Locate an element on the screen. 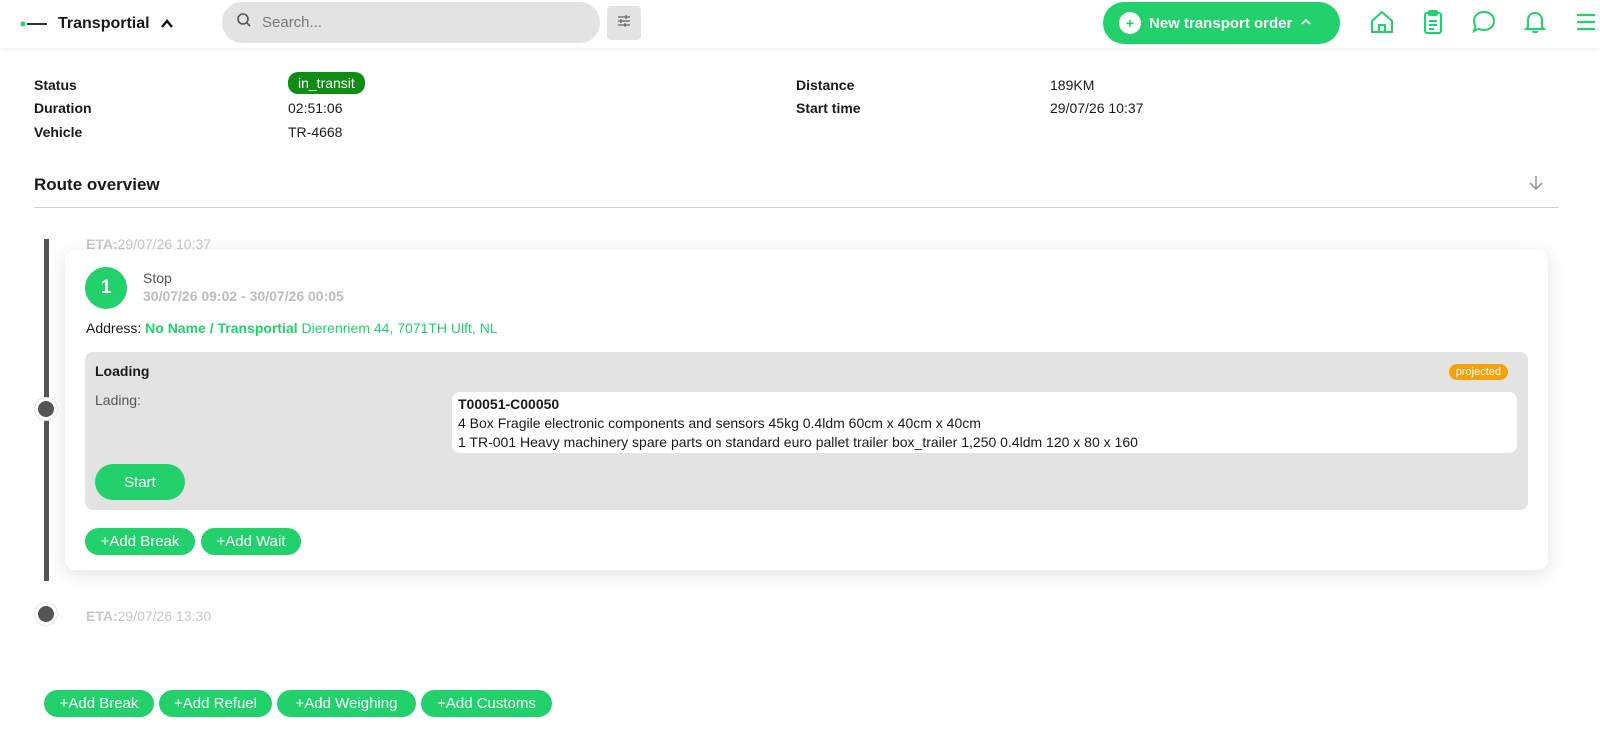 Image resolution: width=1600 pixels, height=745 pixels. status-badge: in_transit is located at coordinates (326, 83).